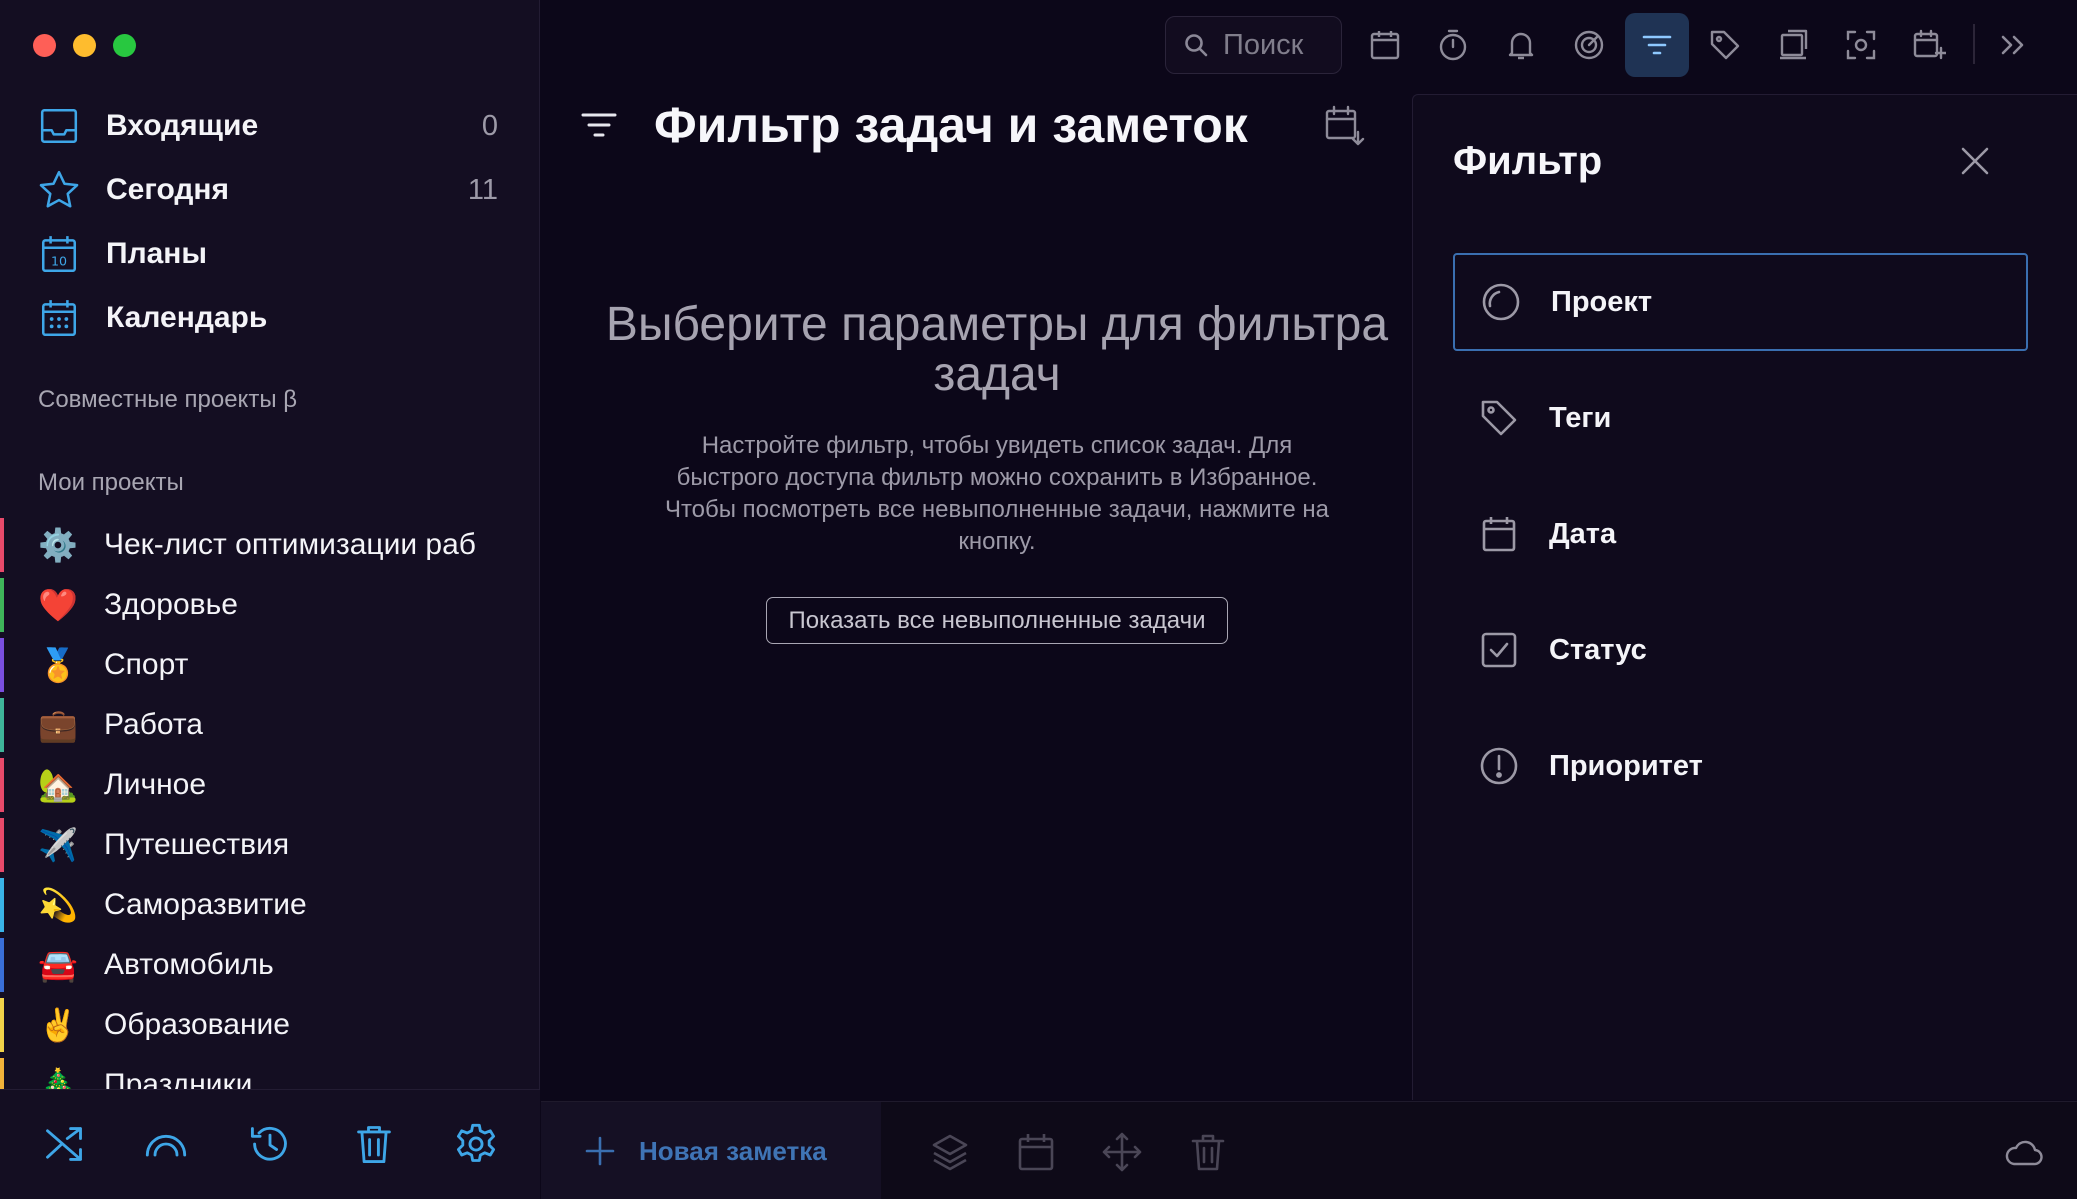  Describe the element at coordinates (1122, 1152) in the screenshot. I see `move-icon` at that location.